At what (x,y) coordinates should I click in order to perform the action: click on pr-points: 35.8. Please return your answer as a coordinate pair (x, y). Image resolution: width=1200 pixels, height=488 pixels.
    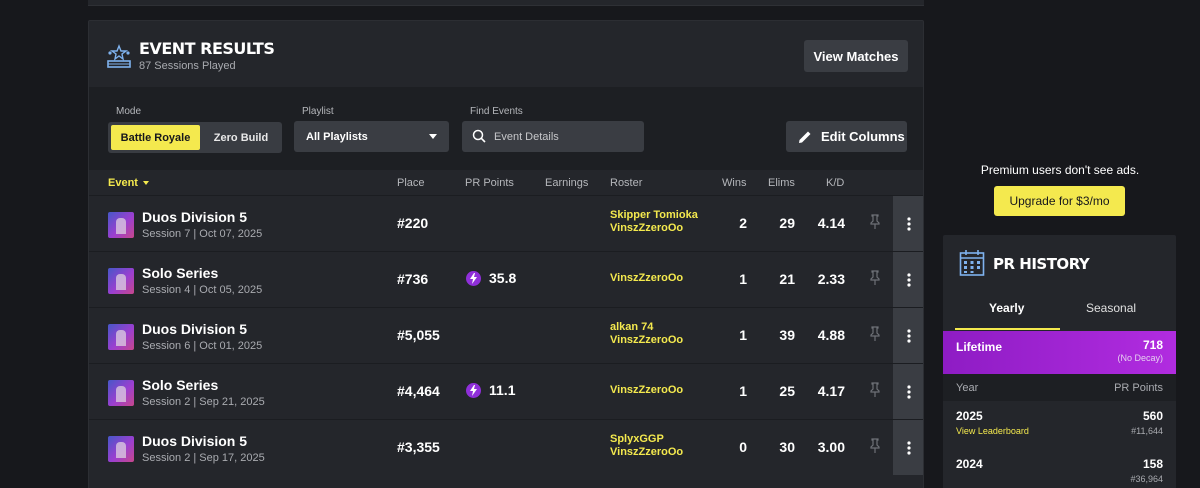
    Looking at the image, I should click on (491, 278).